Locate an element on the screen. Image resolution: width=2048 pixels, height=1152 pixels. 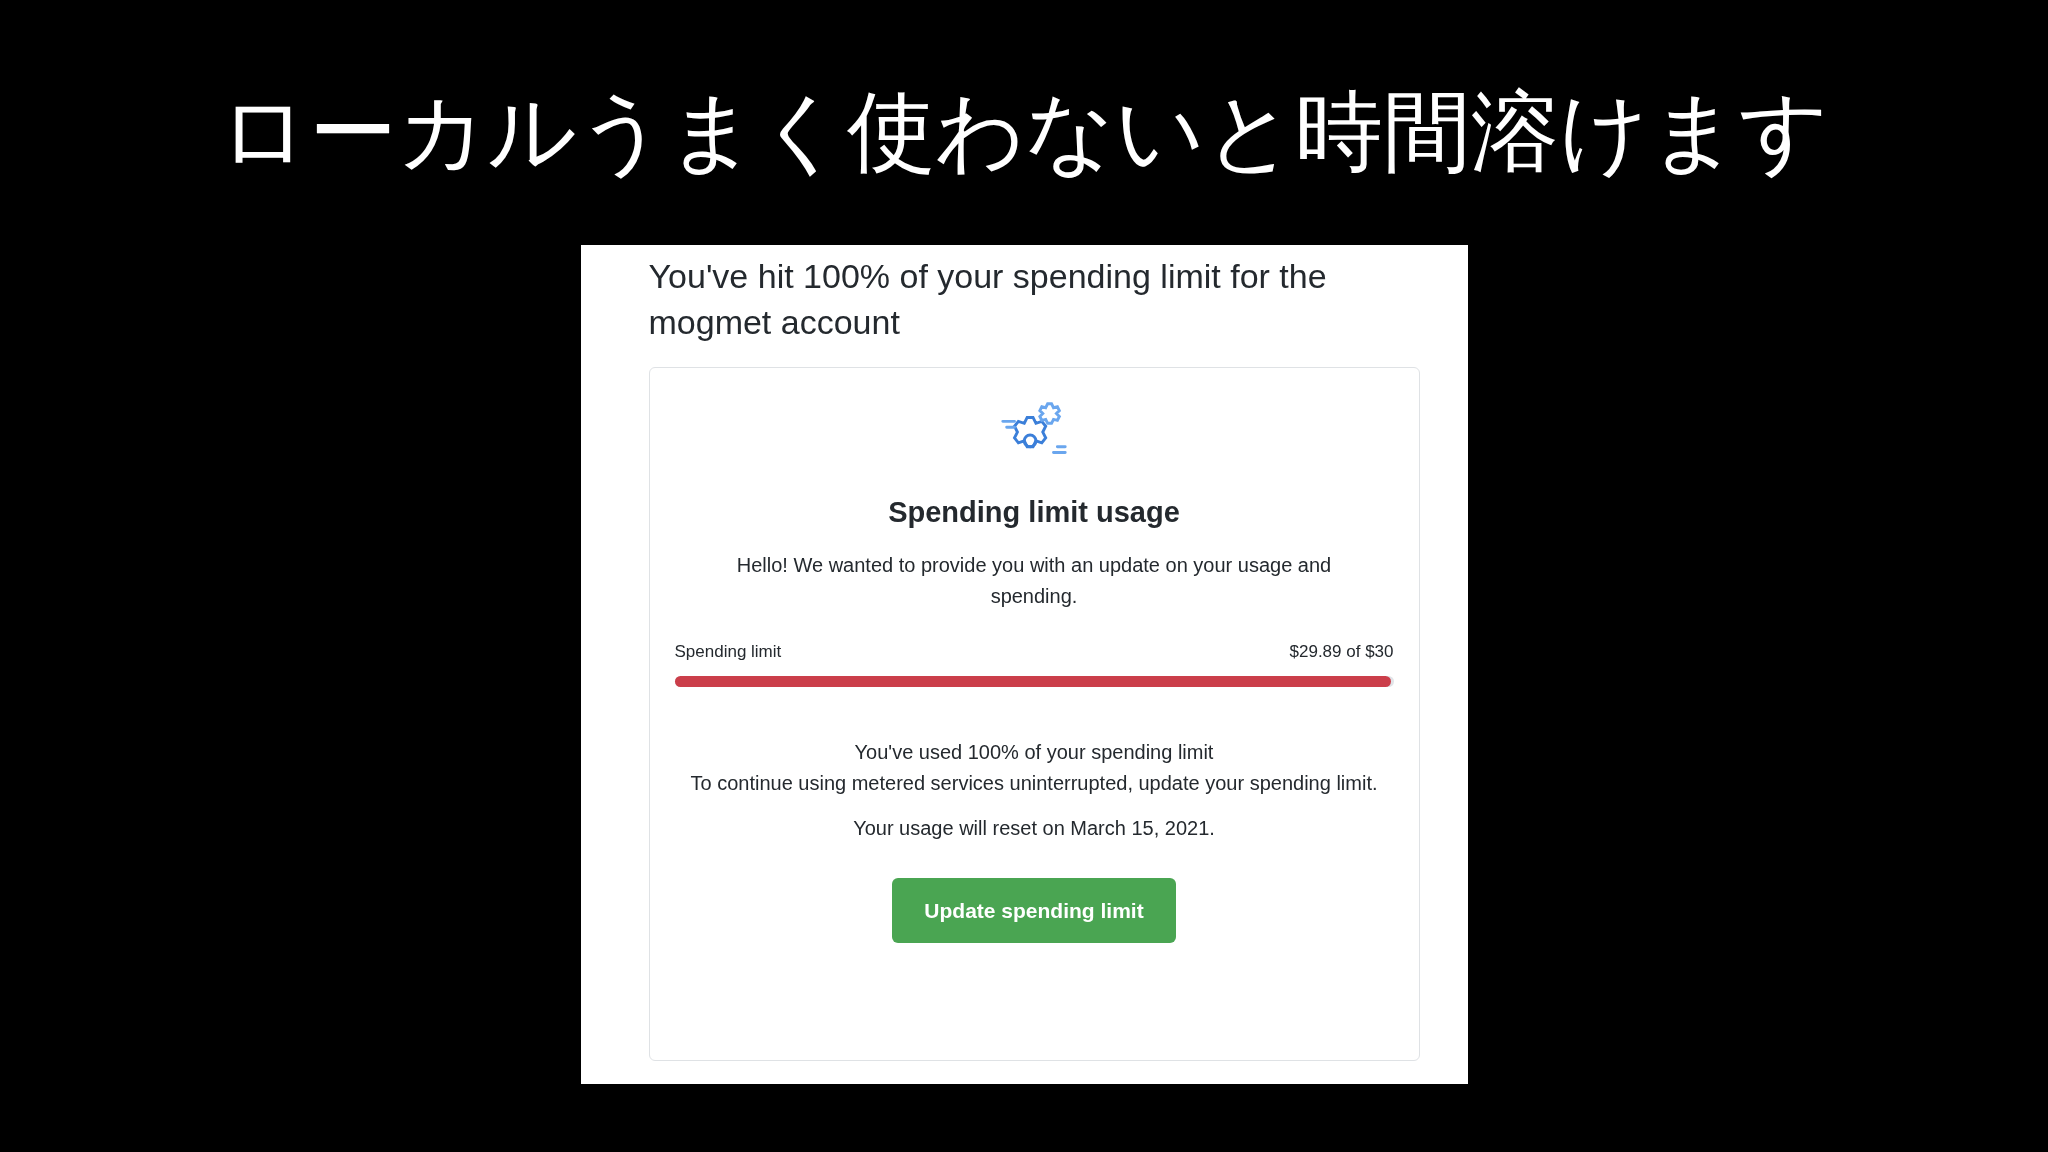
email-heading: You've hit 100% of your spending limit for the mogmet account is located at coordinates (988, 299).